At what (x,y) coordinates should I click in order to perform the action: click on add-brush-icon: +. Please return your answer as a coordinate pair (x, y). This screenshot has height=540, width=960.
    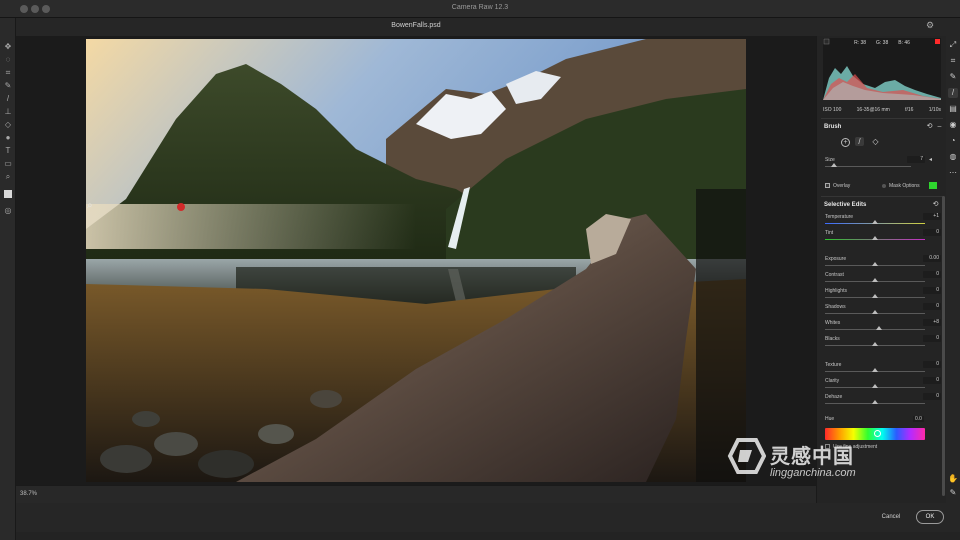
    Looking at the image, I should click on (845, 142).